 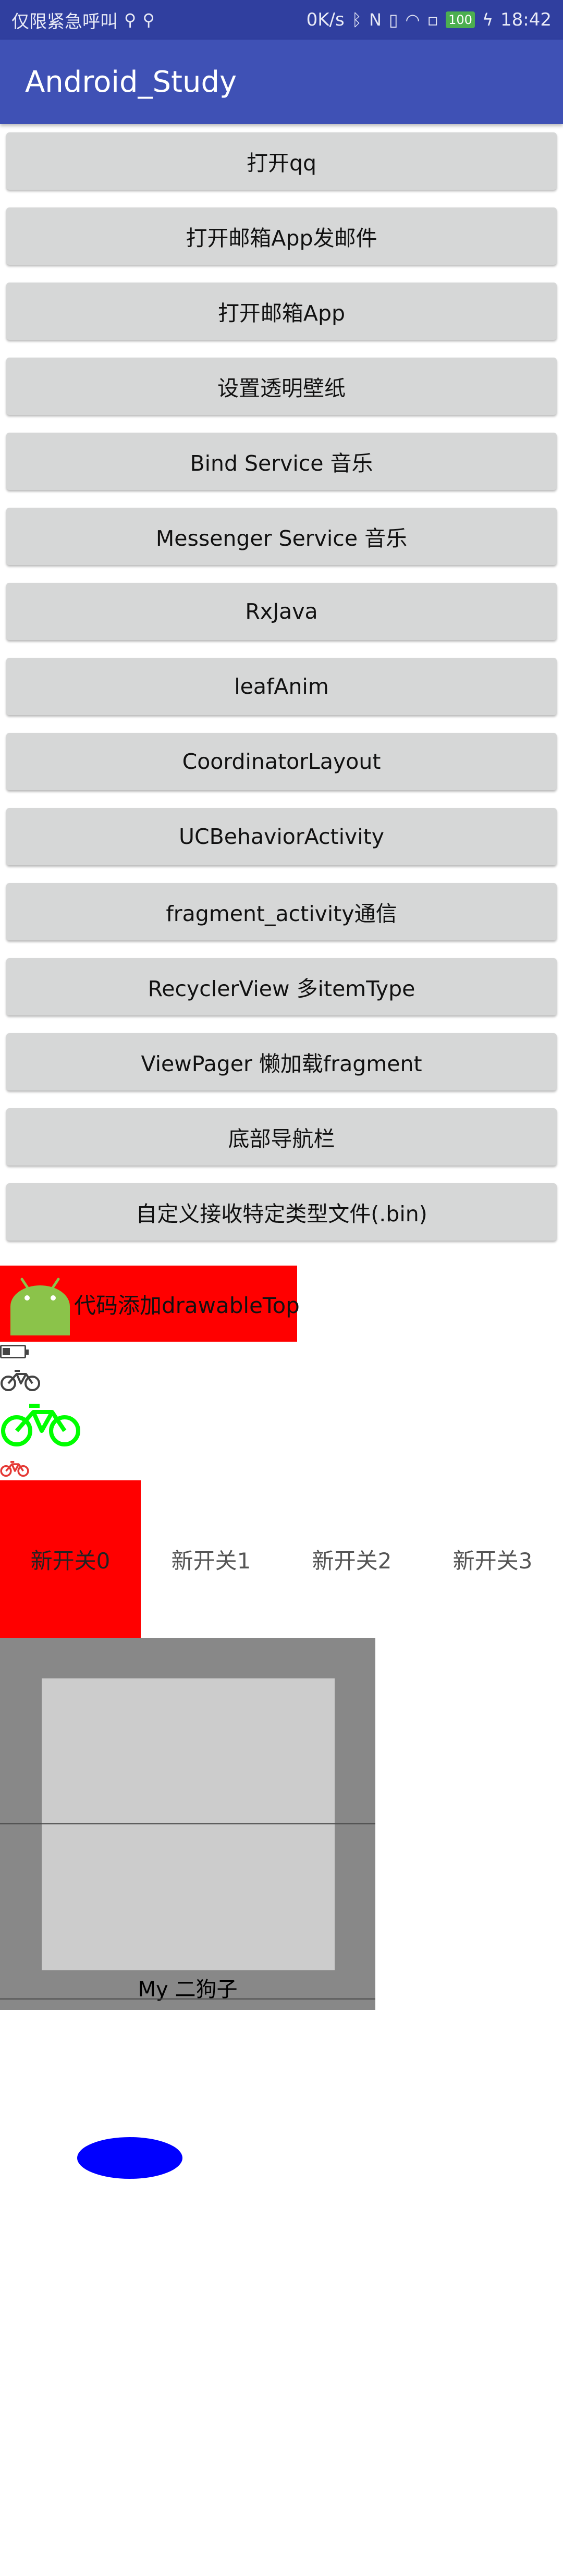 What do you see at coordinates (130, 20) in the screenshot?
I see `usb-icon: ⚲` at bounding box center [130, 20].